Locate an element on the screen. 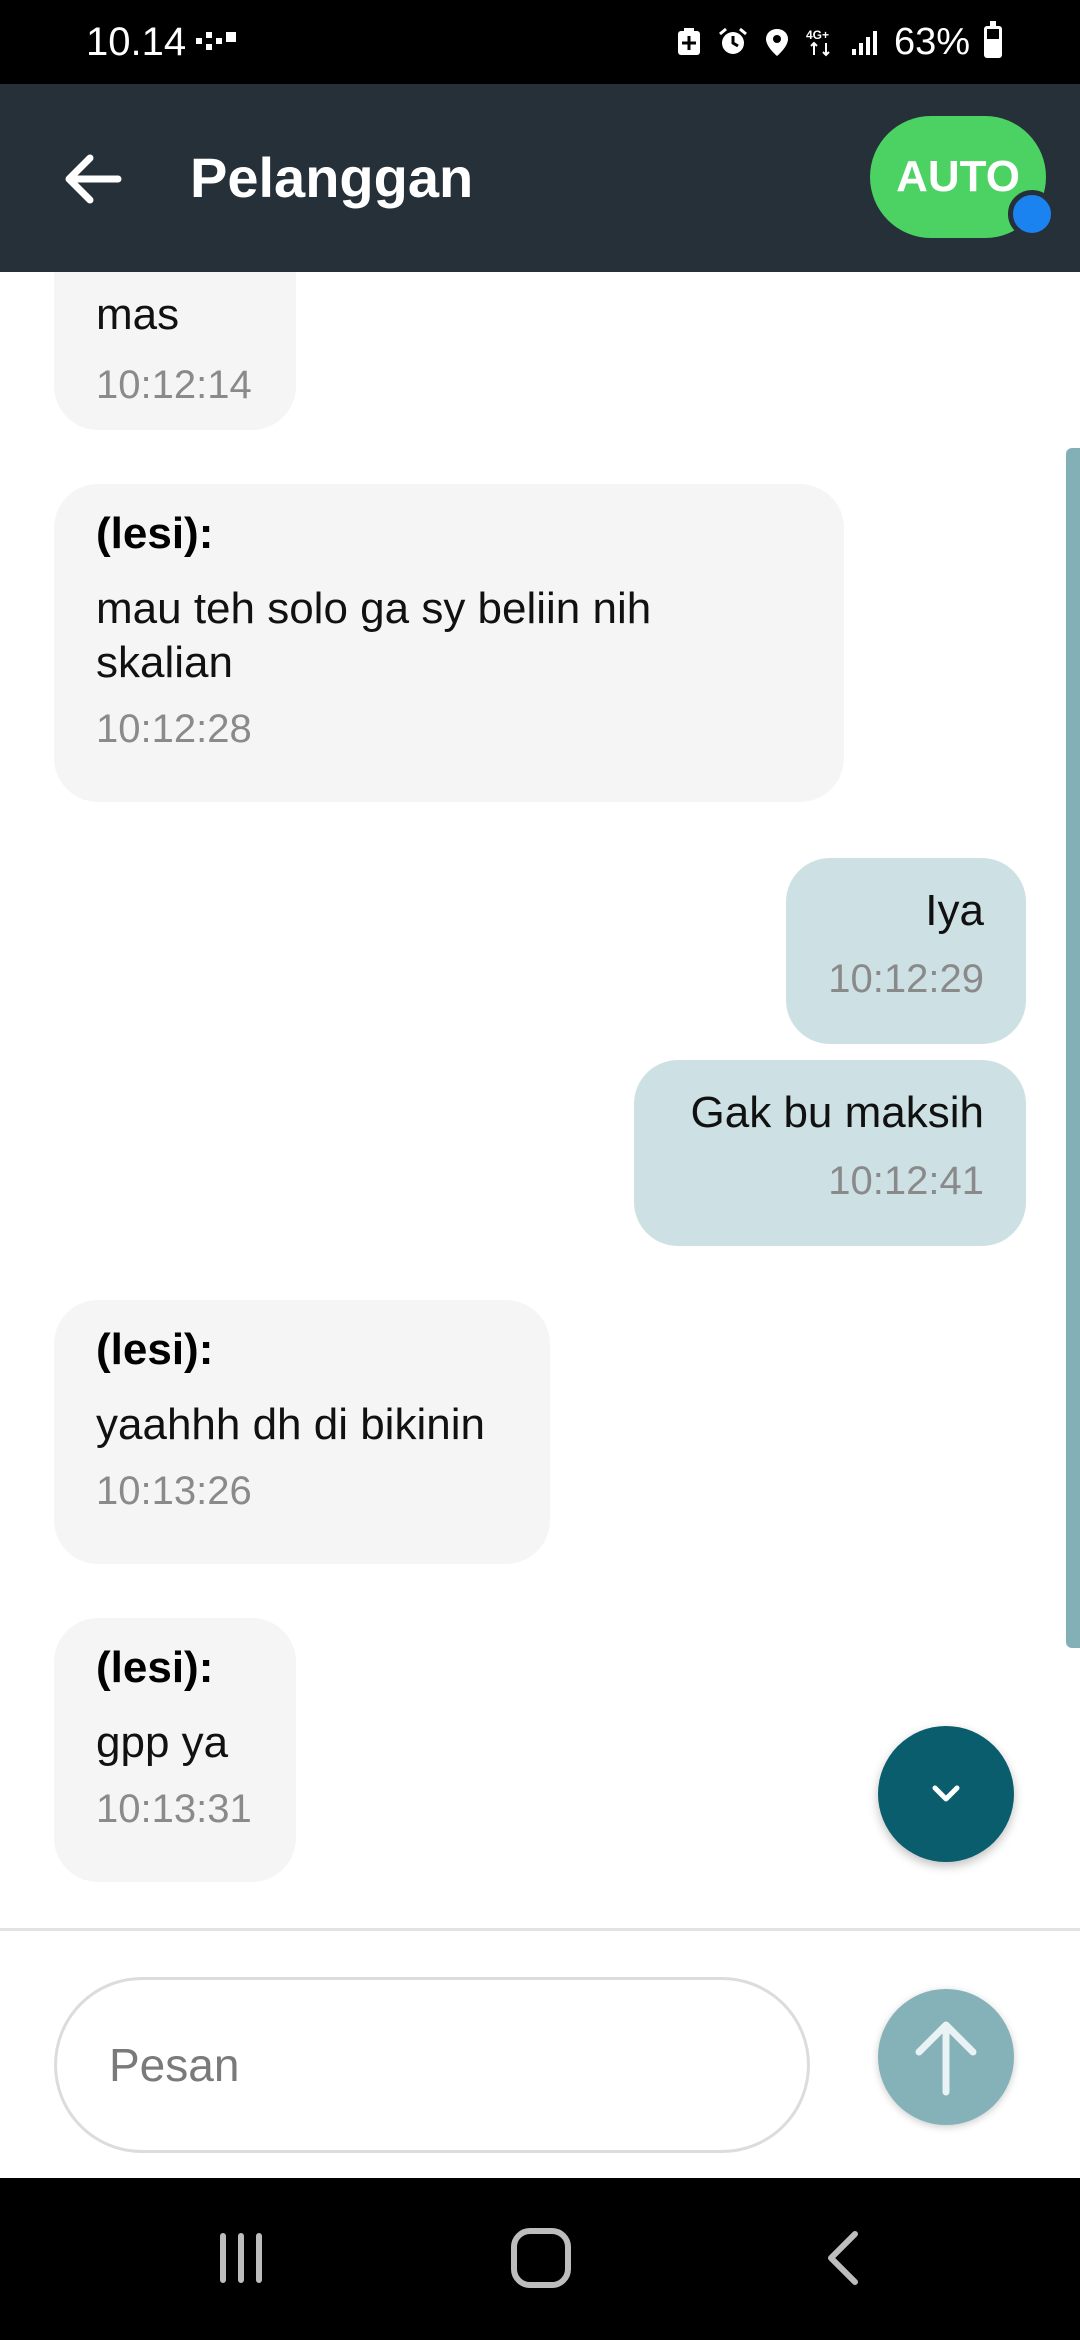 This screenshot has width=1080, height=2340. alarm-icon is located at coordinates (732, 40).